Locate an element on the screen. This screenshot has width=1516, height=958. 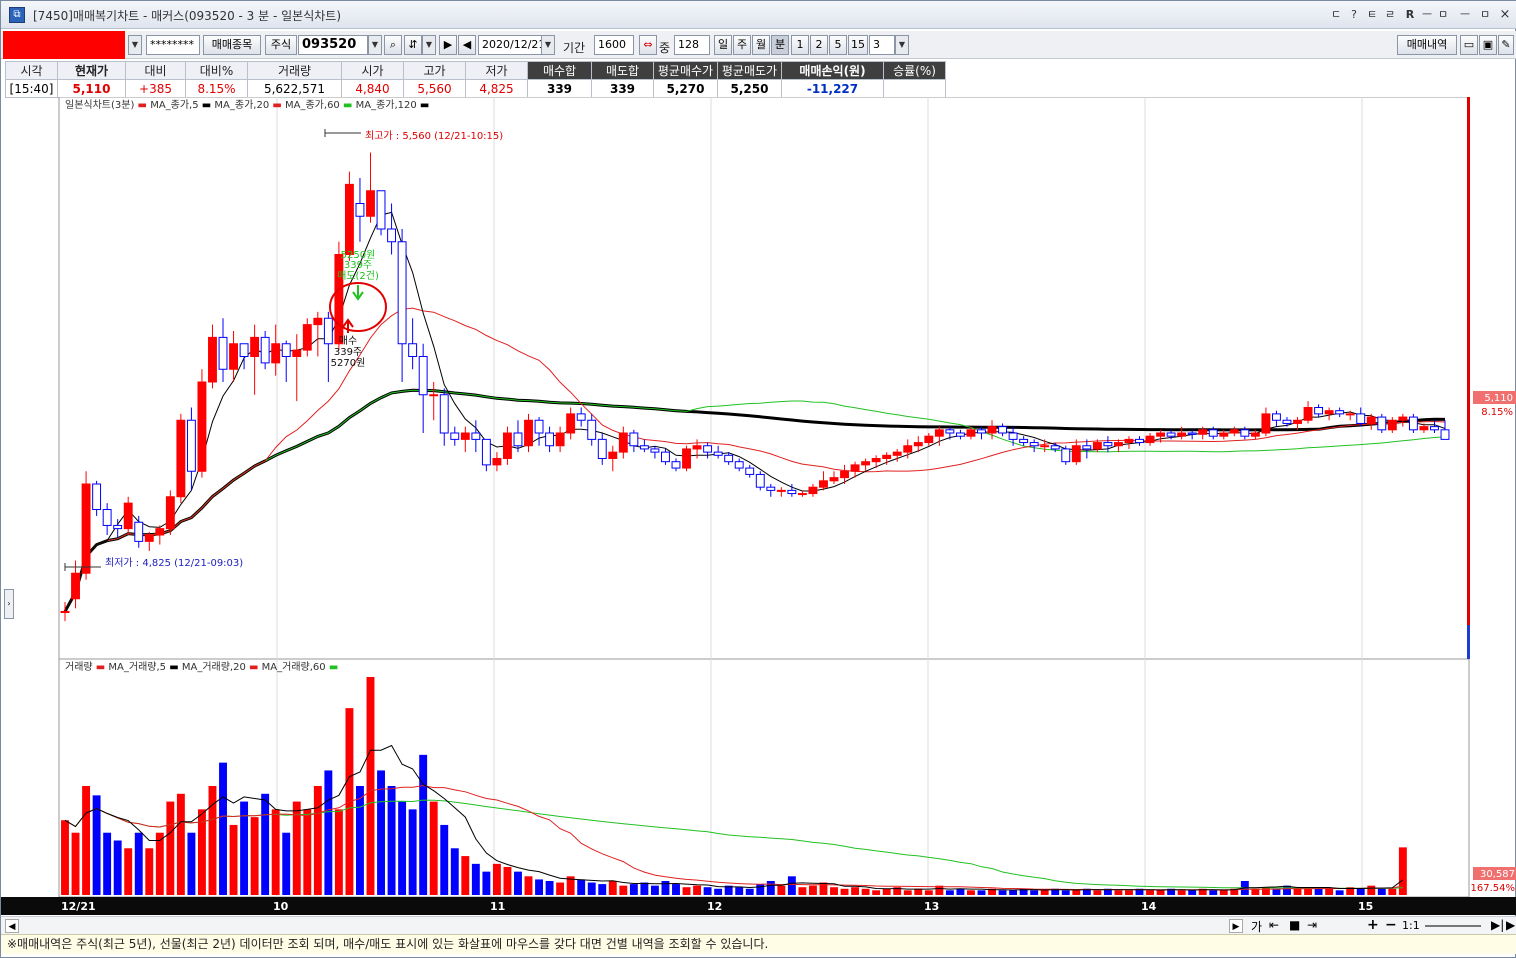
tf-day-button: 일 is located at coordinates (723, 45).